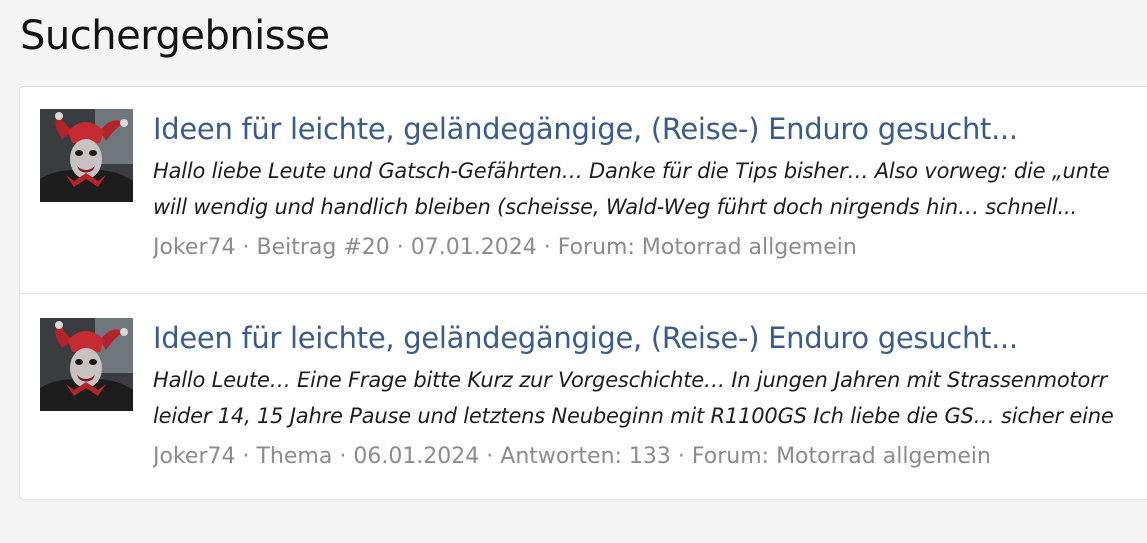 The height and width of the screenshot is (543, 1147). I want to click on post-type: Thema, so click(294, 456).